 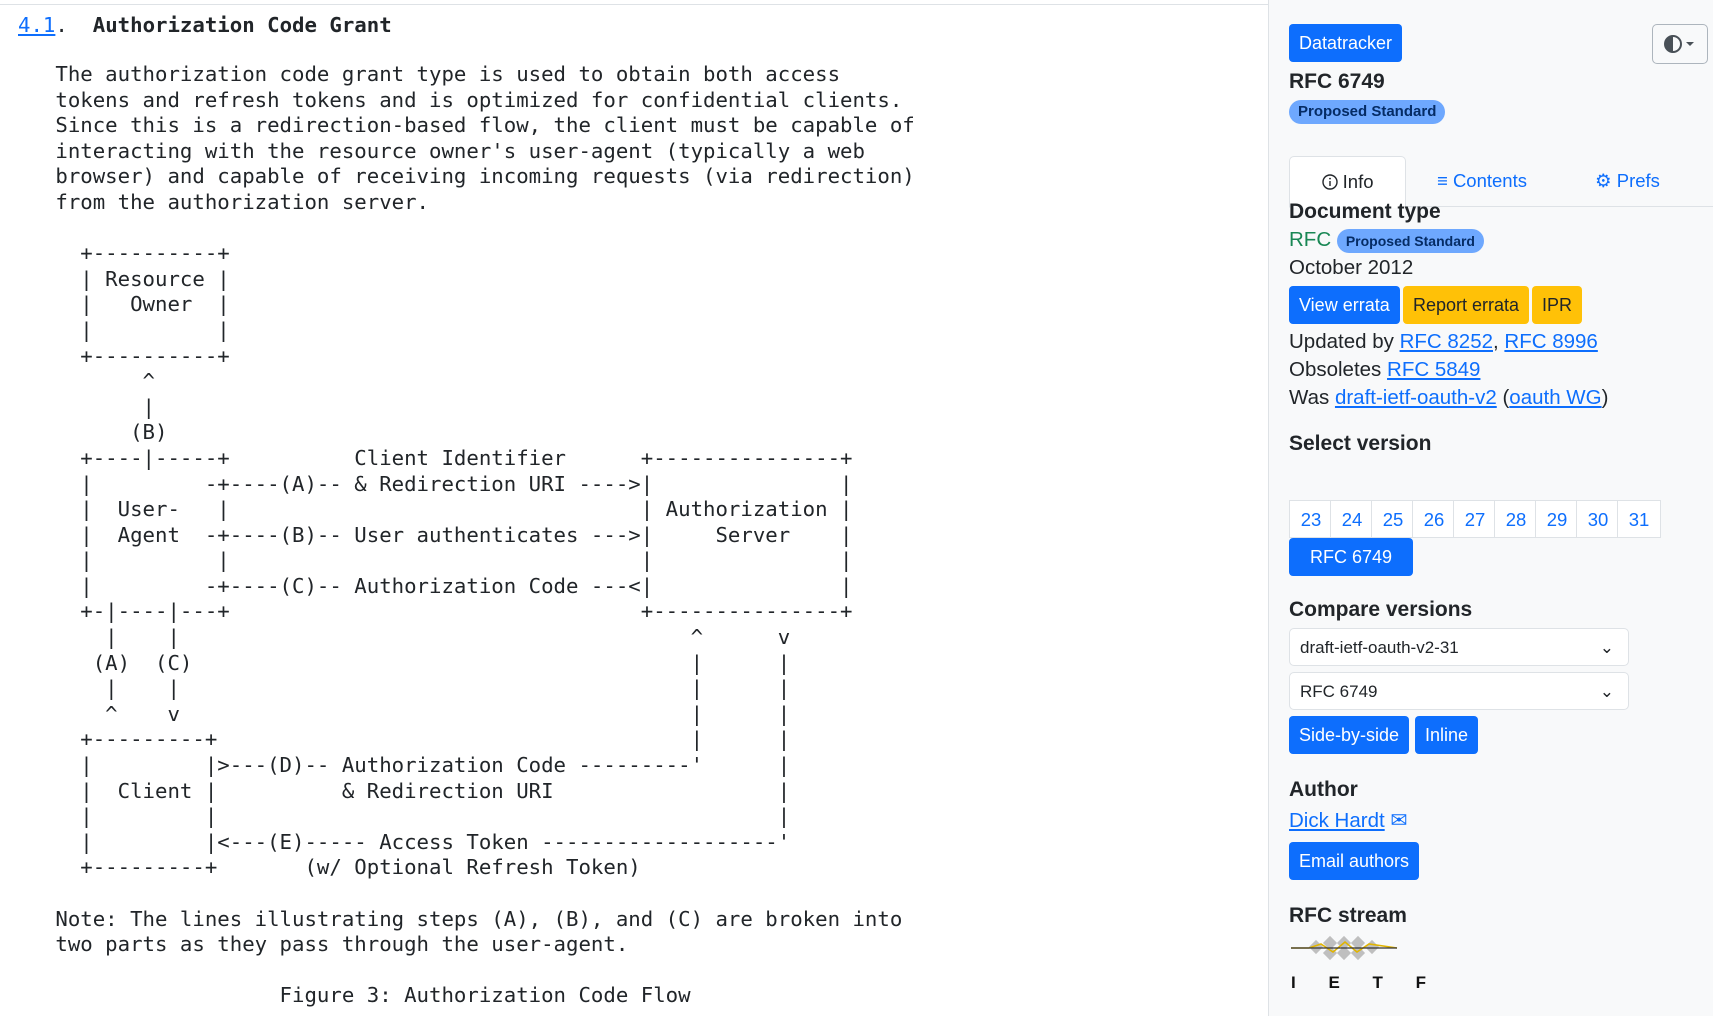 I want to click on tab-contents-label: Contents, so click(x=1489, y=180).